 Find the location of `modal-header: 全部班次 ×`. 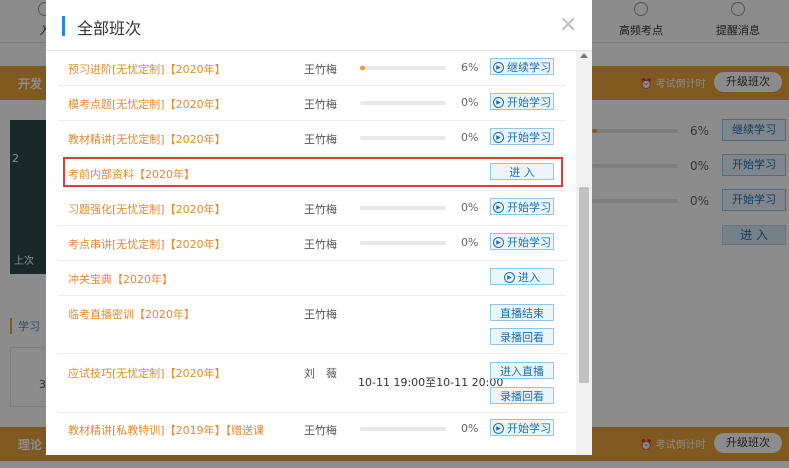

modal-header: 全部班次 × is located at coordinates (319, 25).